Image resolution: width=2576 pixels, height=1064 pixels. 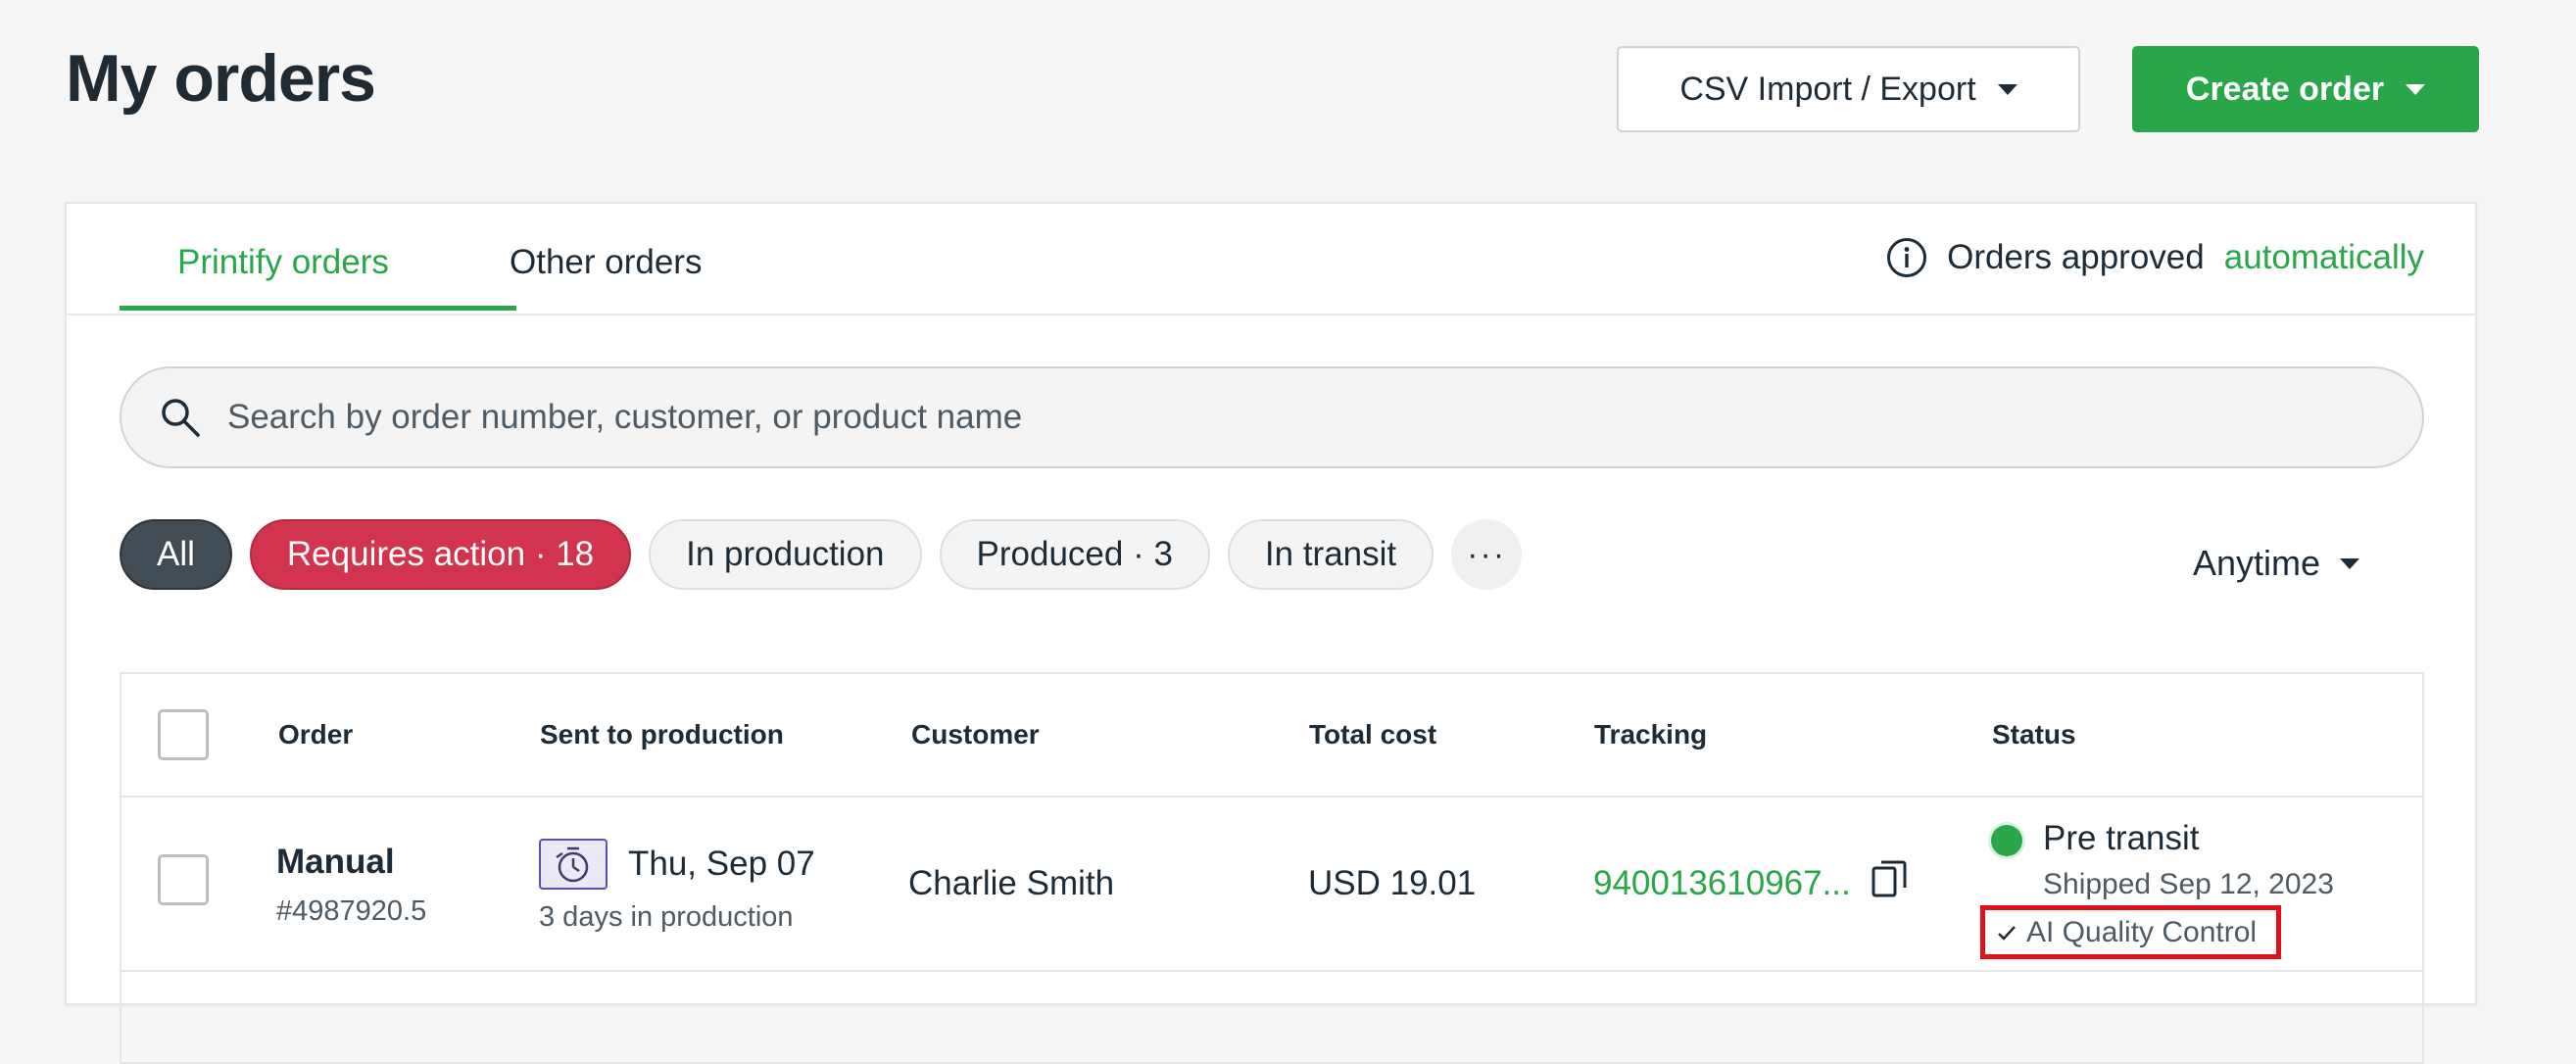 I want to click on column-header-status: Status, so click(x=2034, y=734).